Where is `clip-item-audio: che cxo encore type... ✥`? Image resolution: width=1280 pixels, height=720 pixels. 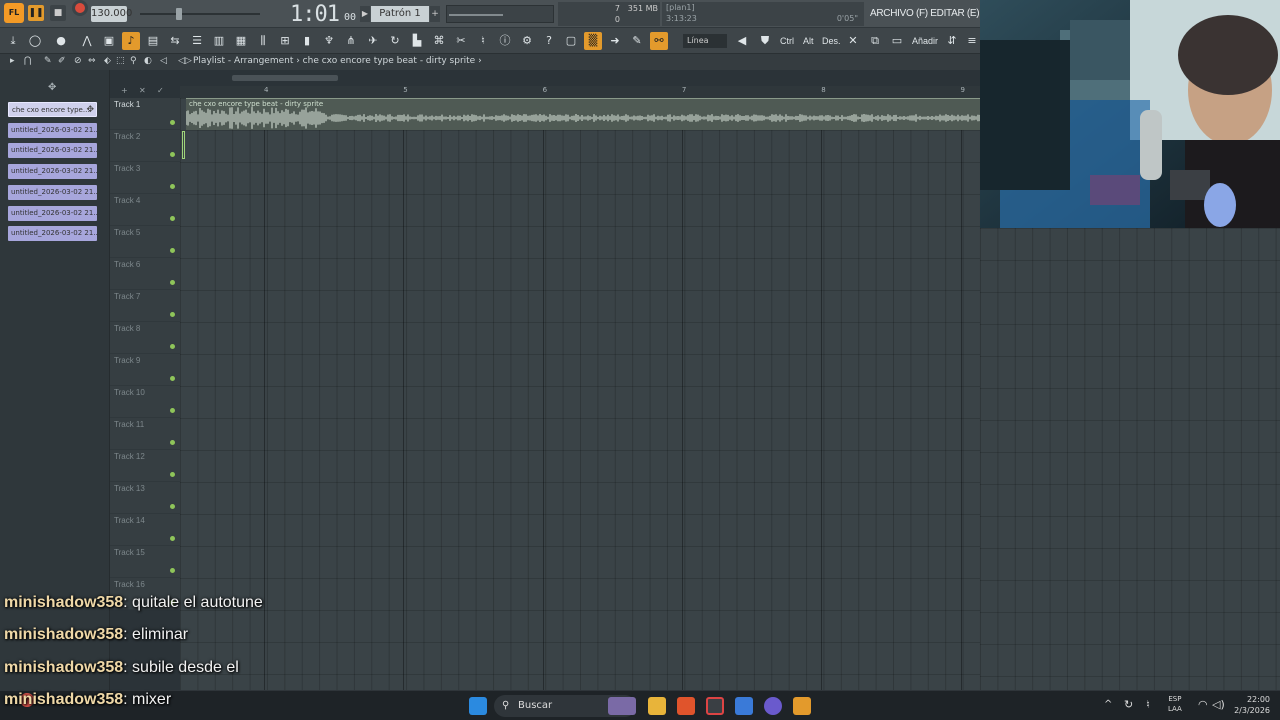
clip-item-audio: che cxo encore type... ✥ is located at coordinates (52, 109).